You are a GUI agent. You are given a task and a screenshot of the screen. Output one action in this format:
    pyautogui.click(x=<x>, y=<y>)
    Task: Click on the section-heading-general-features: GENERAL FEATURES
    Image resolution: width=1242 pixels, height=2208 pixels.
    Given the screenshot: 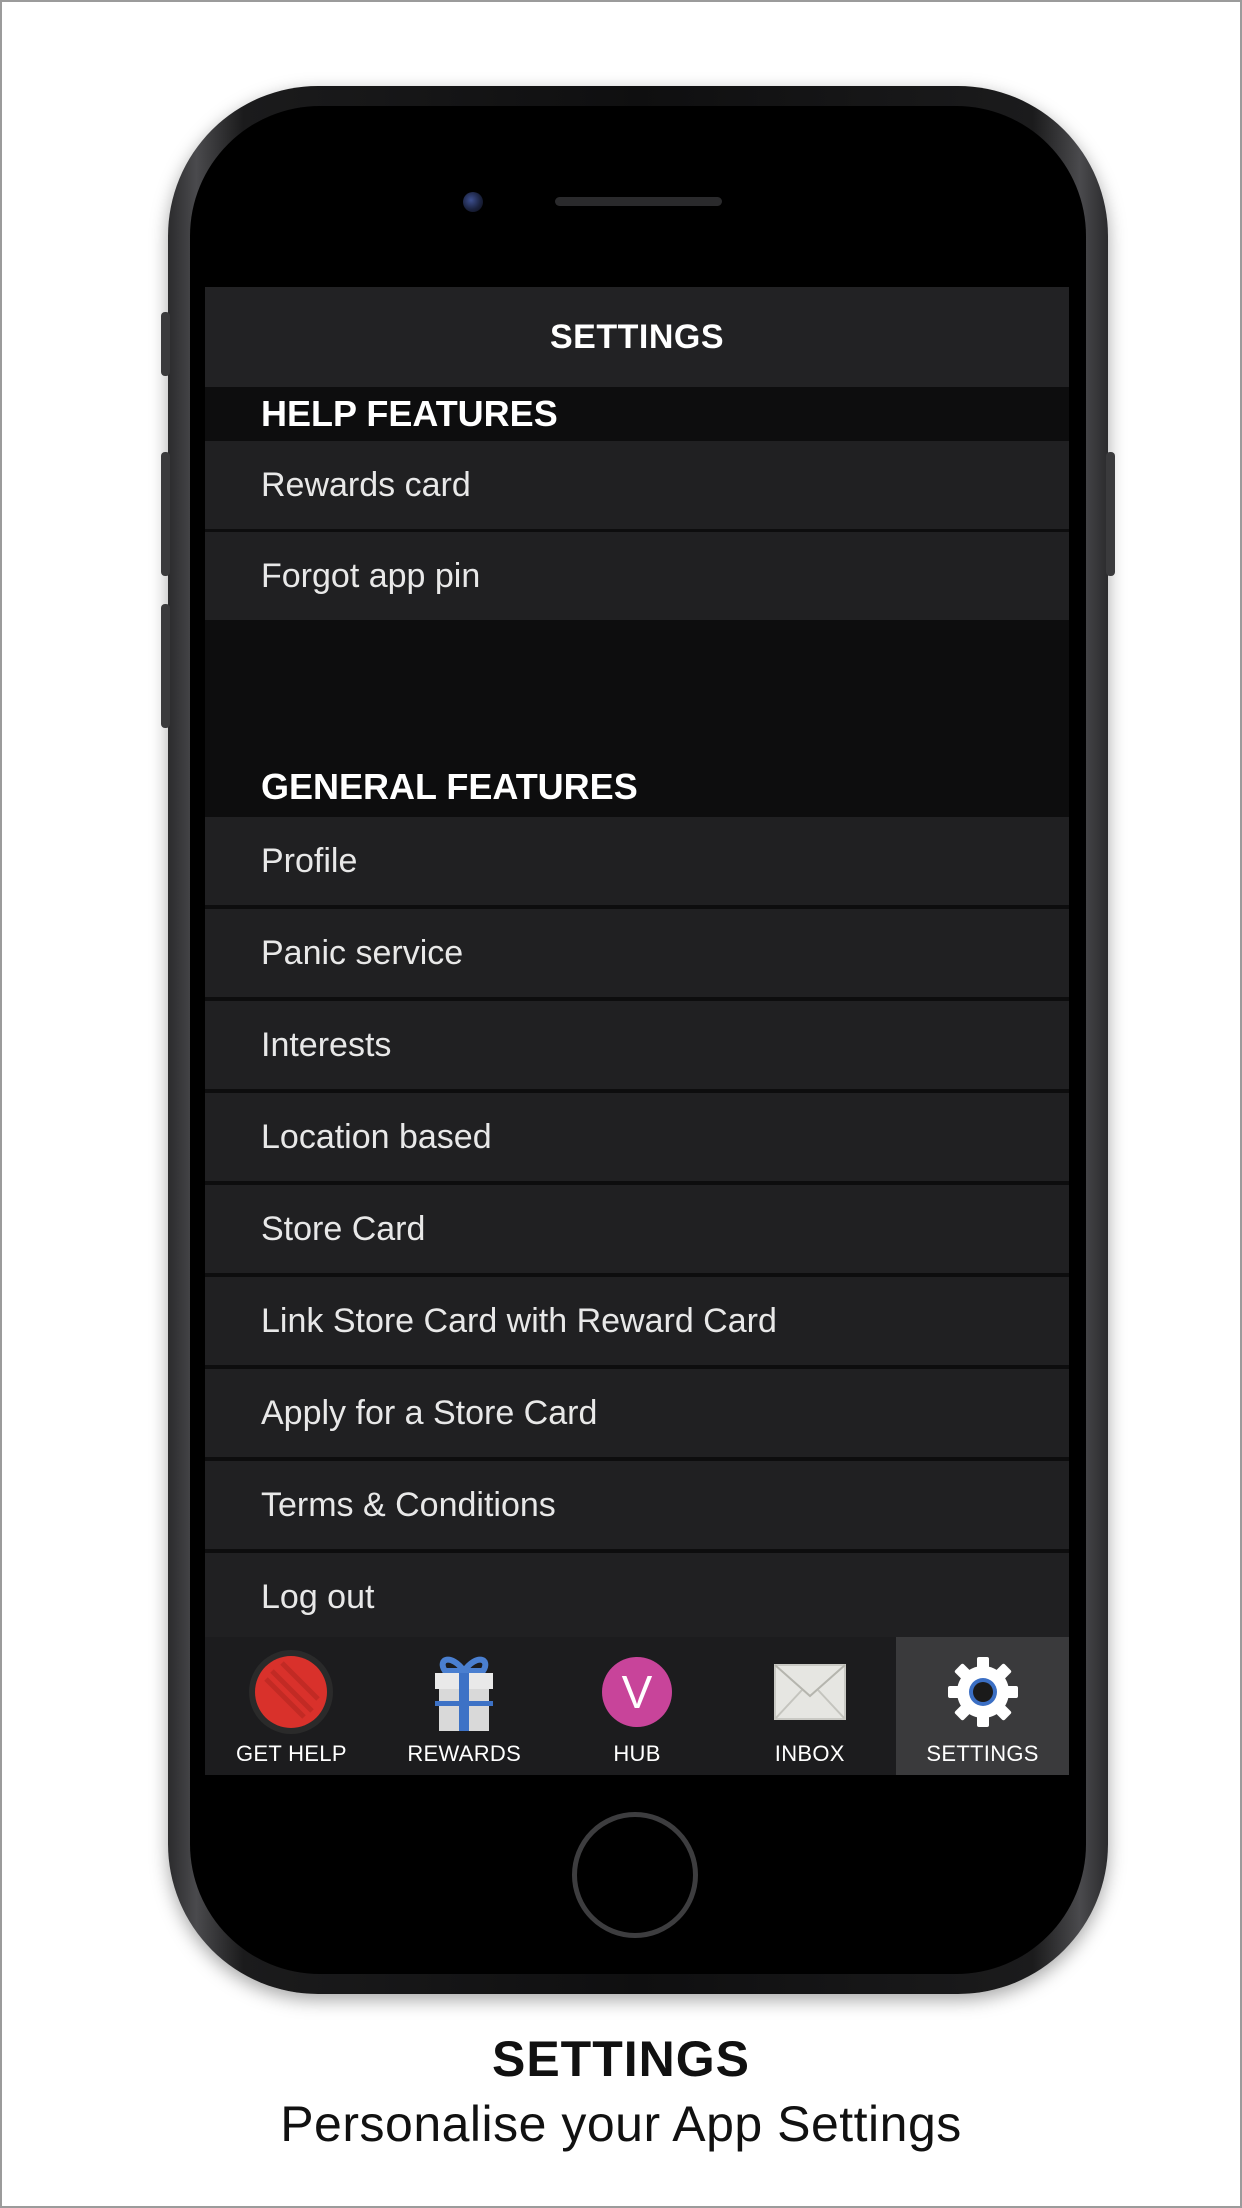 What is the action you would take?
    pyautogui.click(x=637, y=787)
    